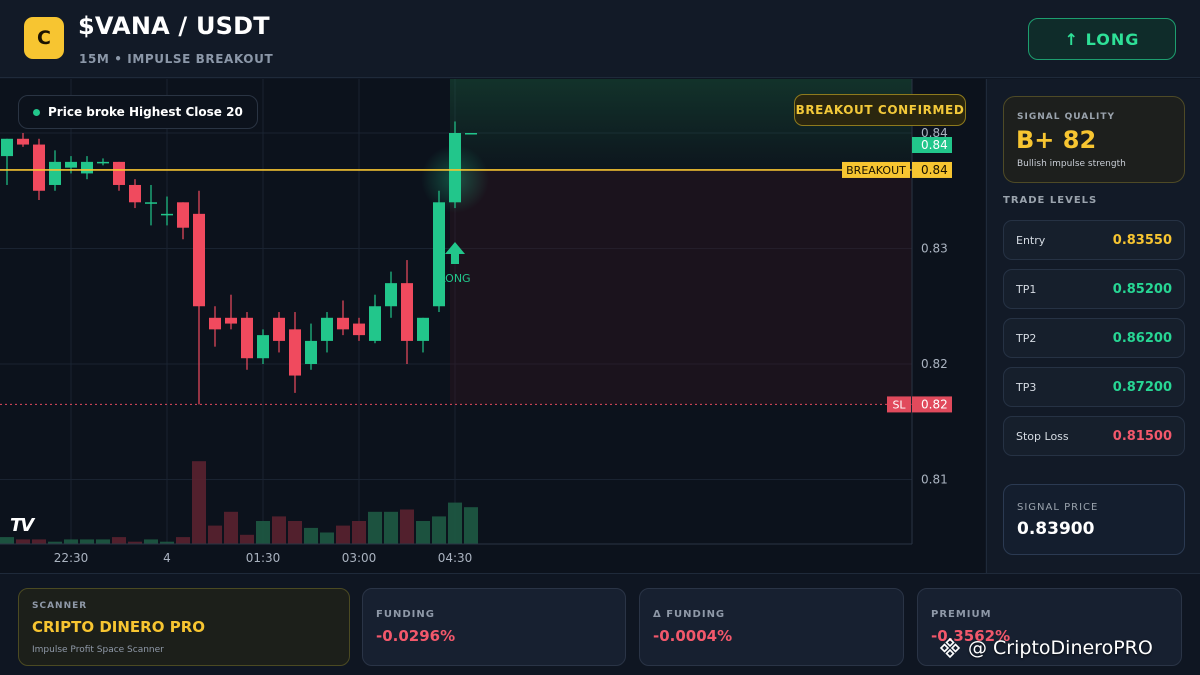 The height and width of the screenshot is (675, 1200). I want to click on level-name: TP3, so click(1026, 387).